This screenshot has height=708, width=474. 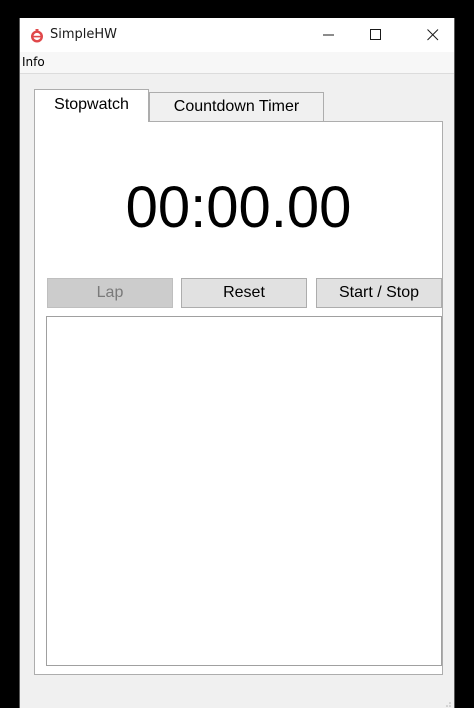 I want to click on minimize-button, so click(x=329, y=35).